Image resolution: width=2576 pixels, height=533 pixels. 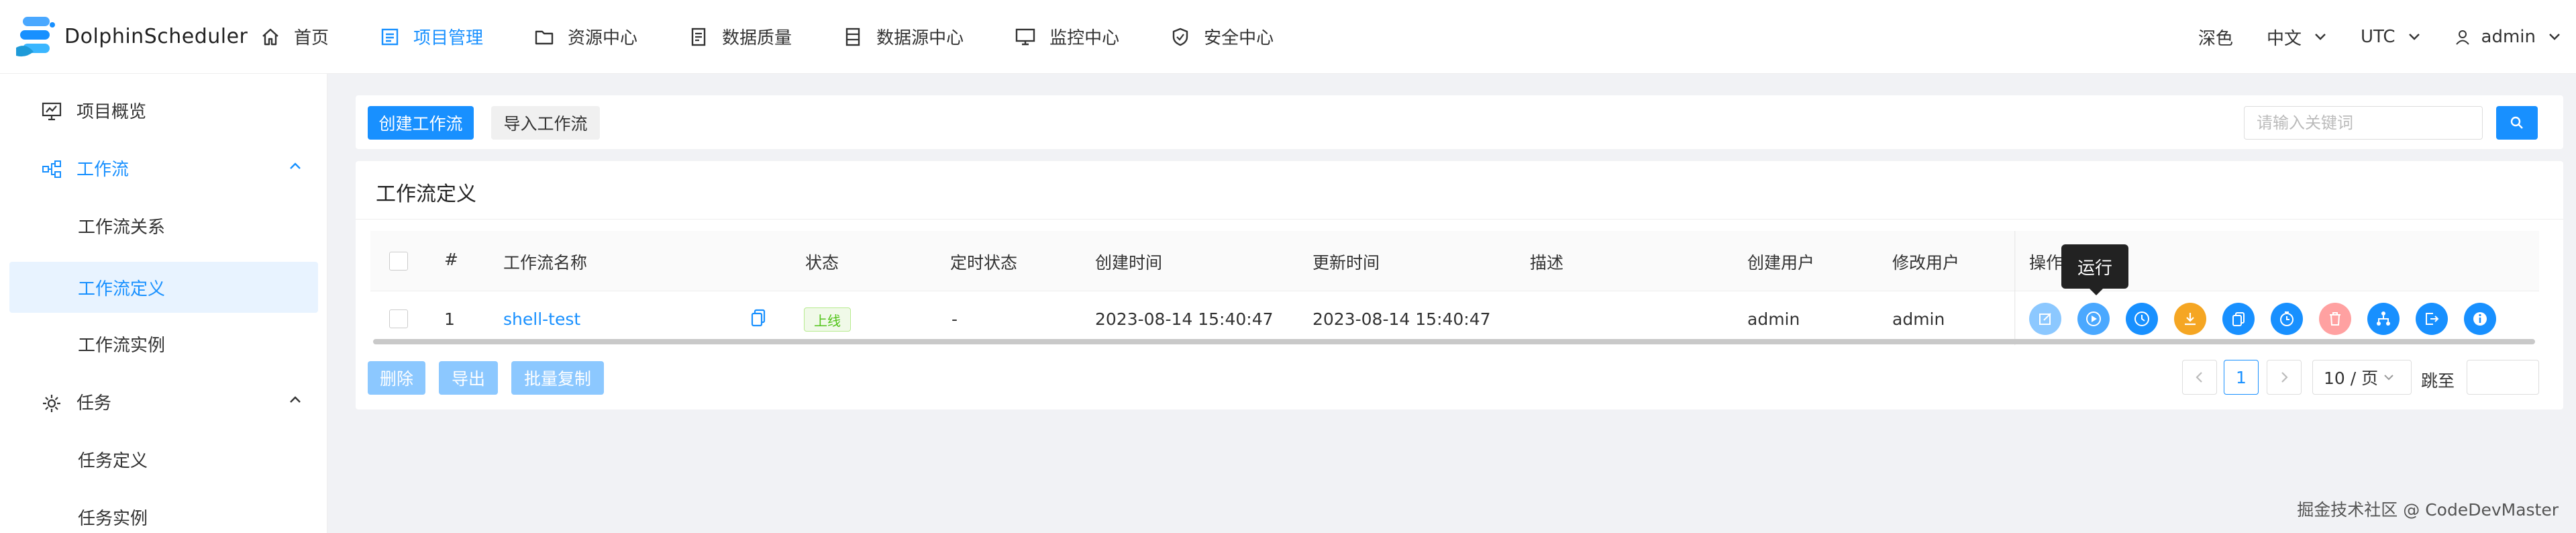 I want to click on download-button, so click(x=2190, y=319).